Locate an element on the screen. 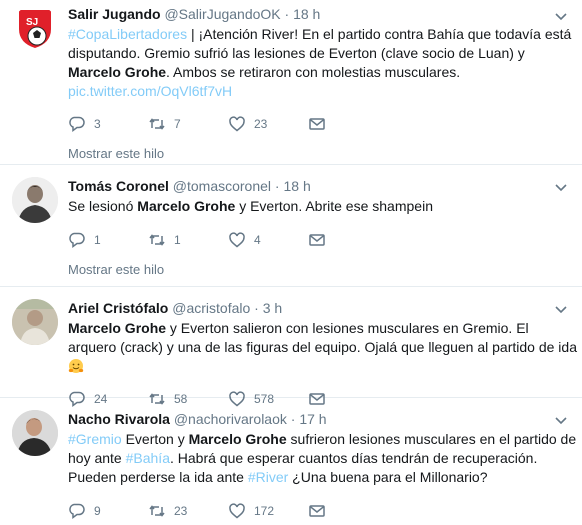  media-link: pic.twitter.com/OqVl6tf7vH is located at coordinates (150, 91).